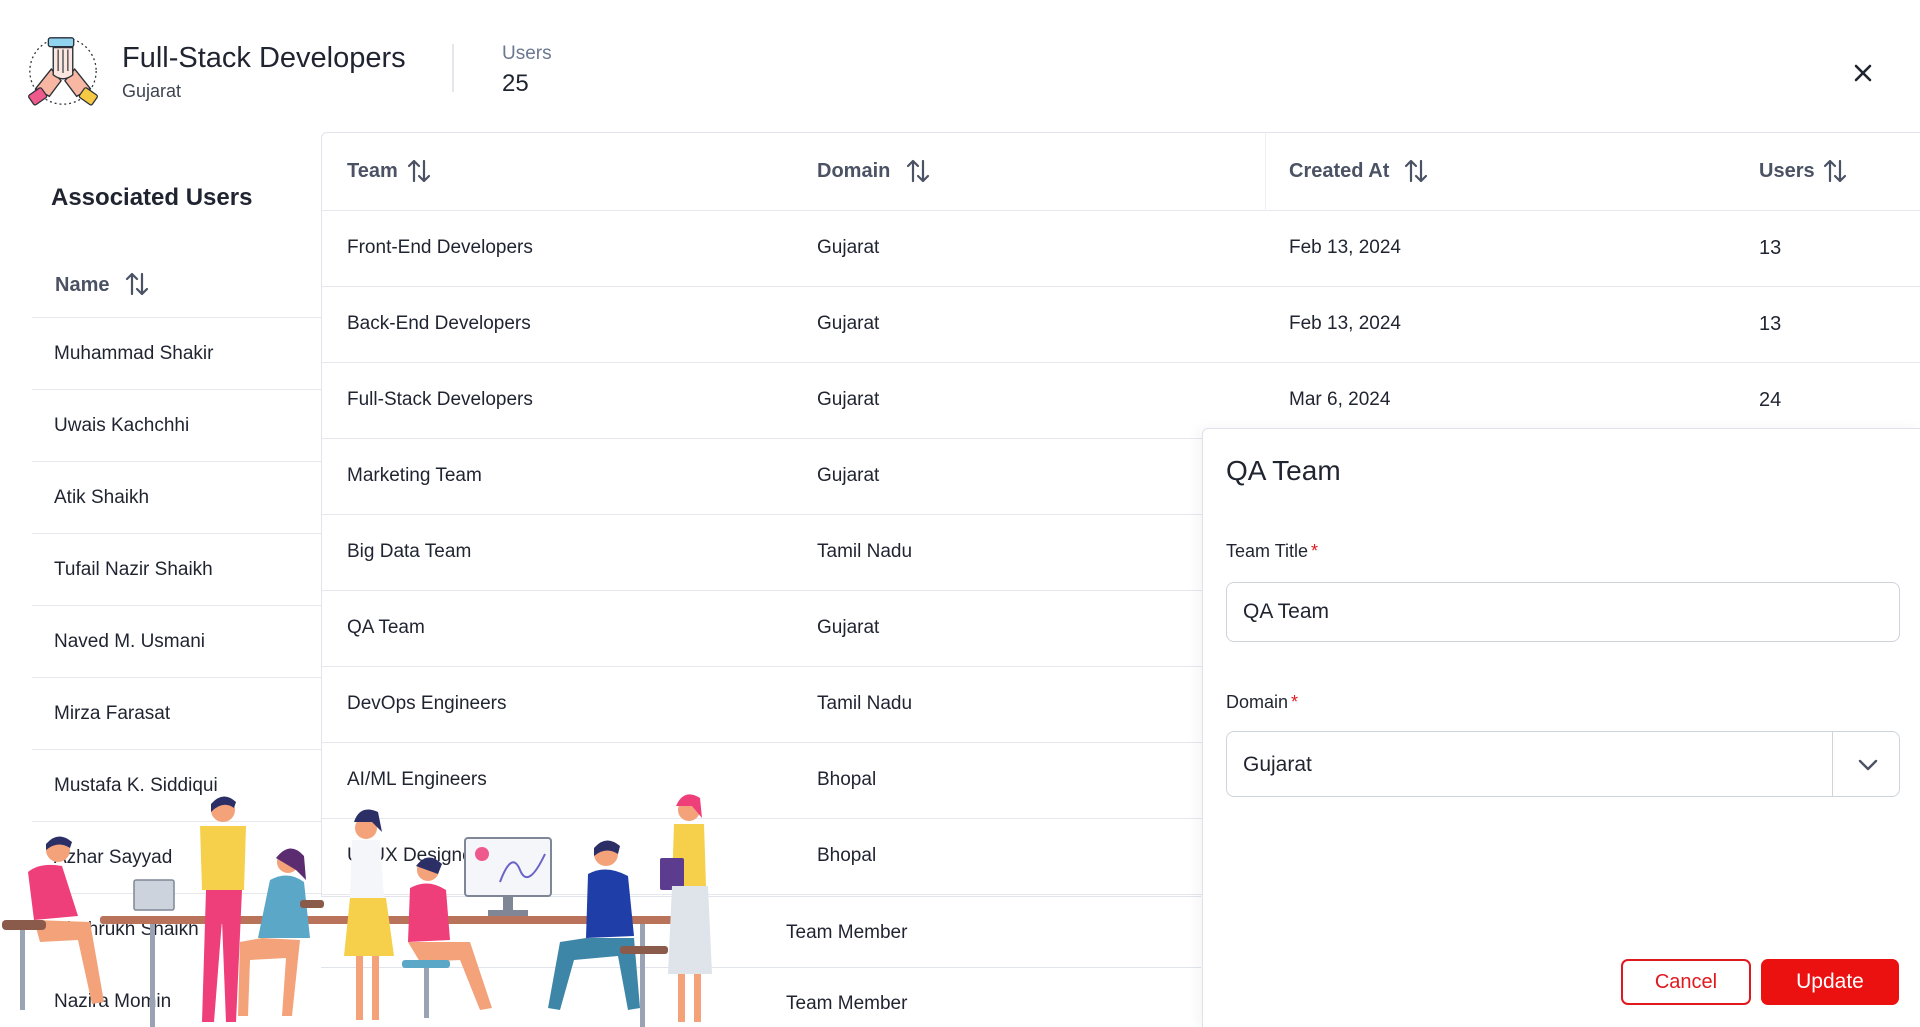  I want to click on list-item: Atik Shaikh, so click(182, 498).